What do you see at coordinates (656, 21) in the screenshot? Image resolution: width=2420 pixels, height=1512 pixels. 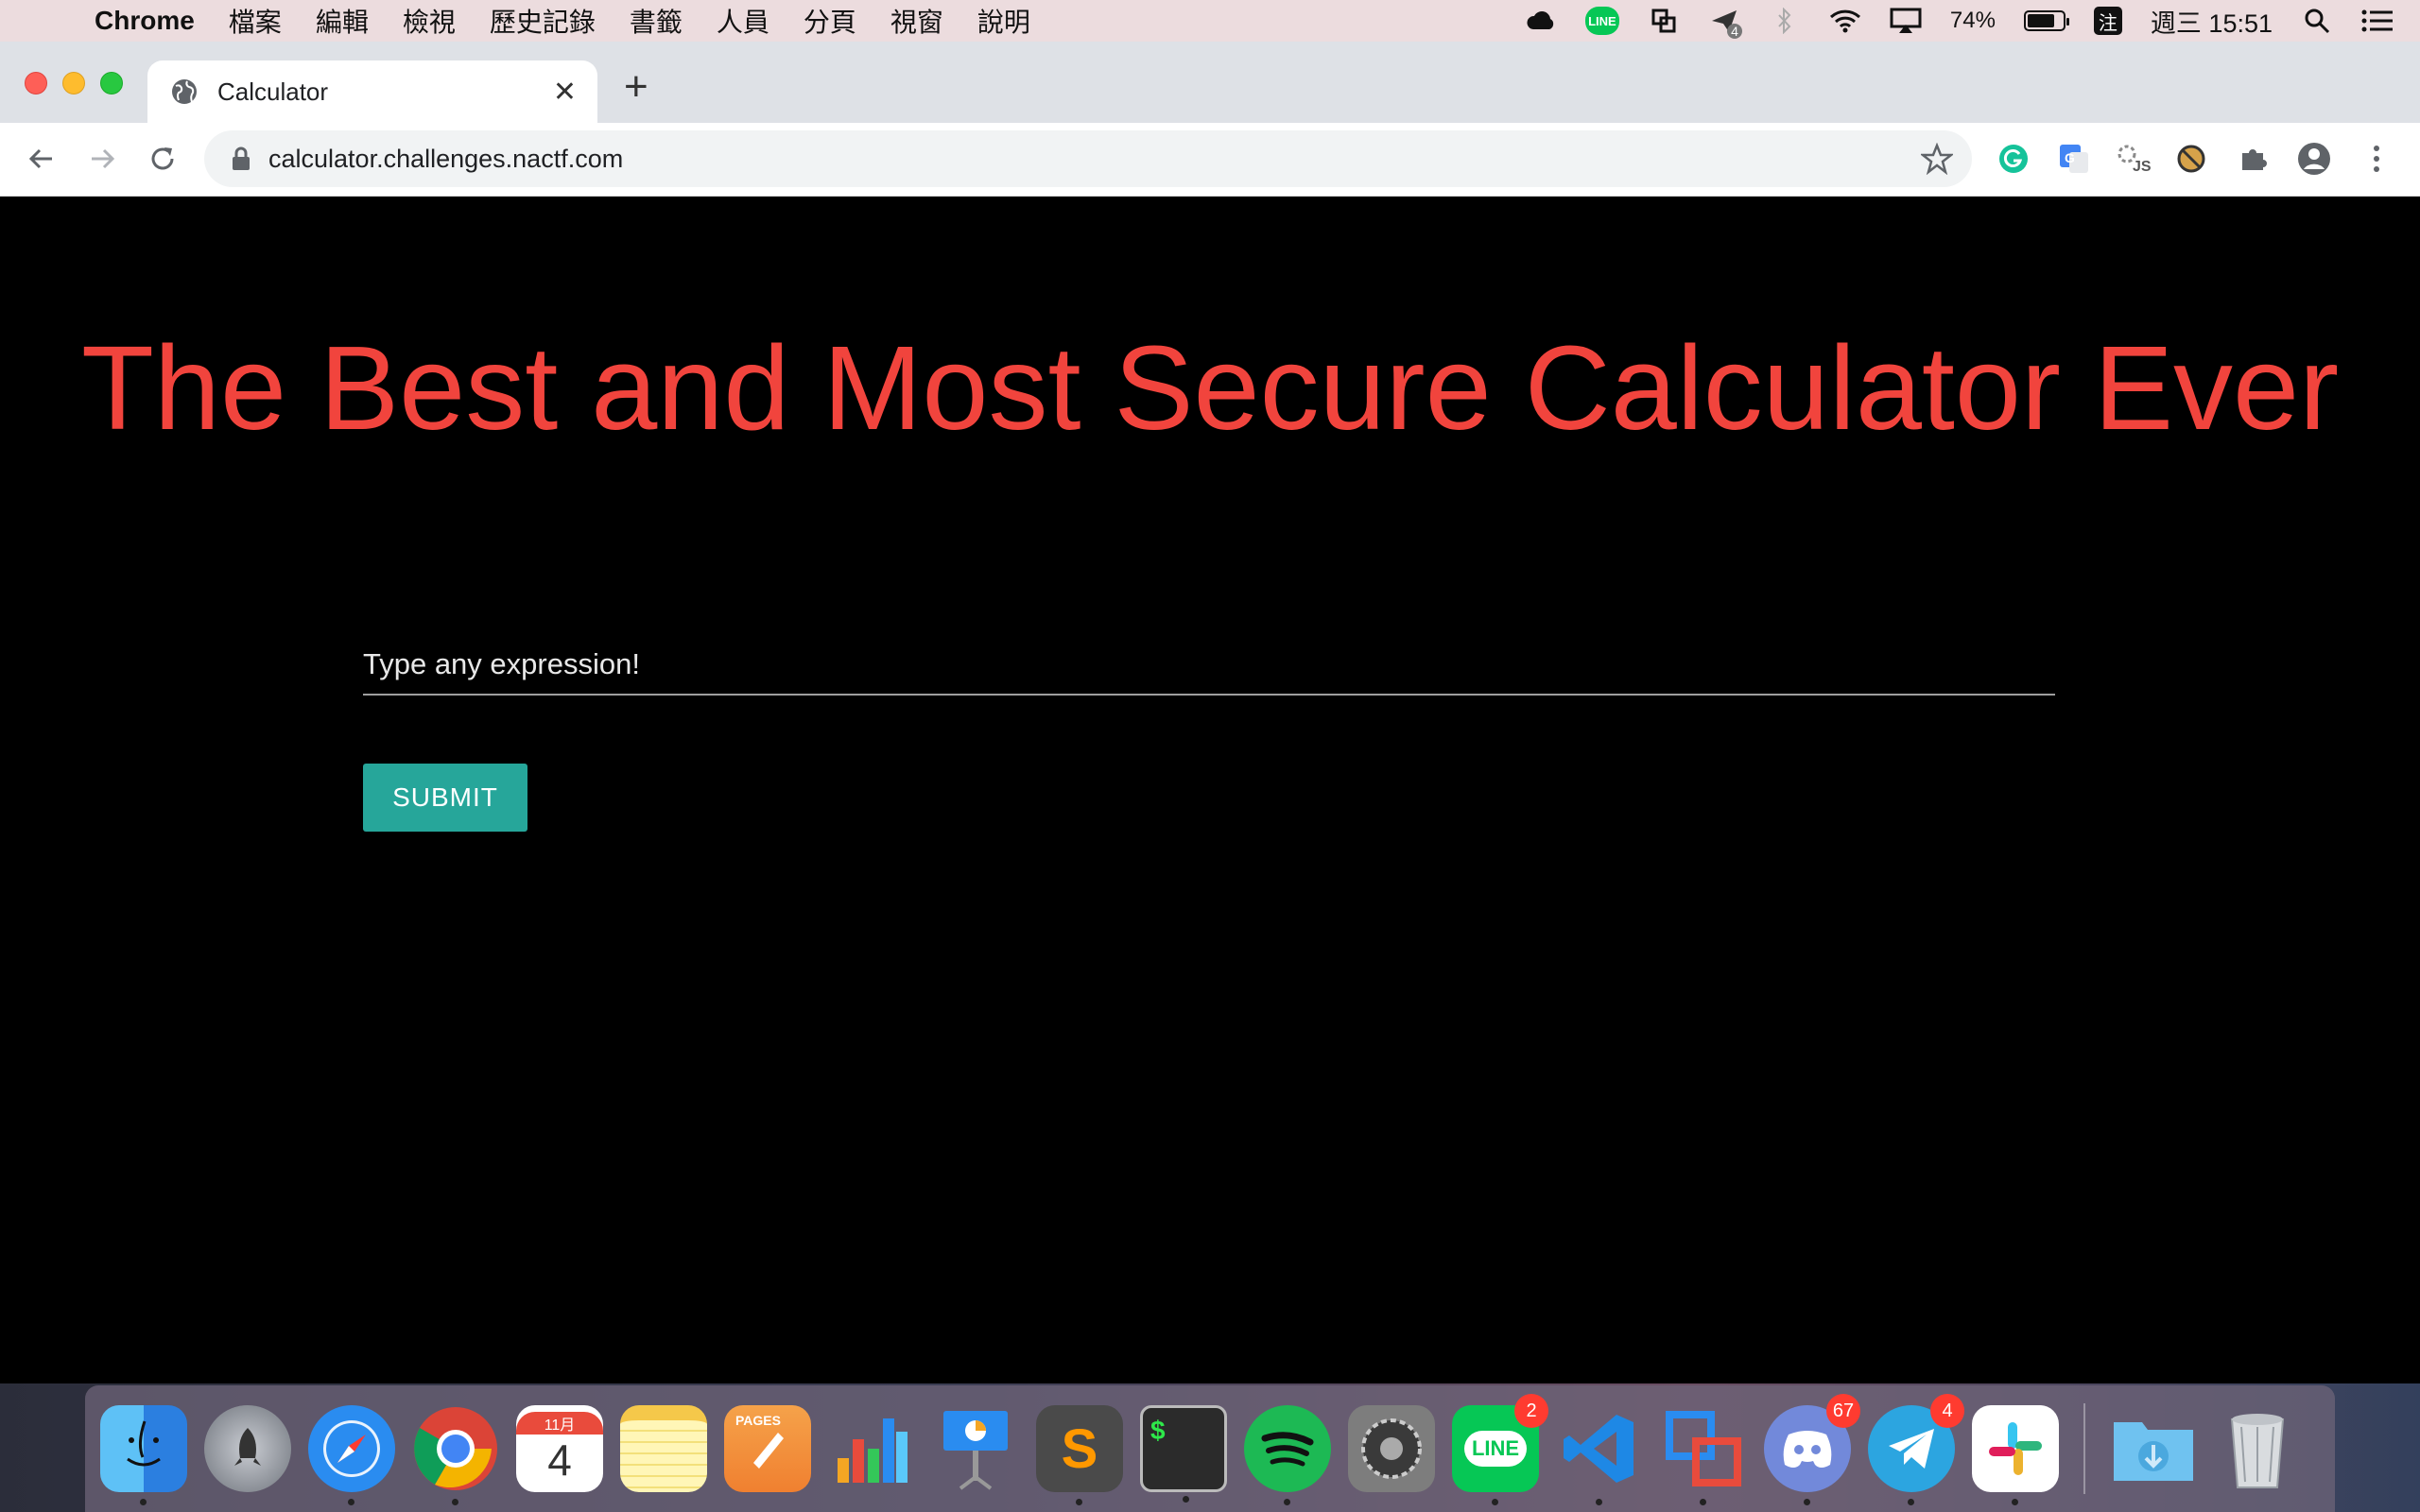 I see `menu-item-bookmarks: 書籤` at bounding box center [656, 21].